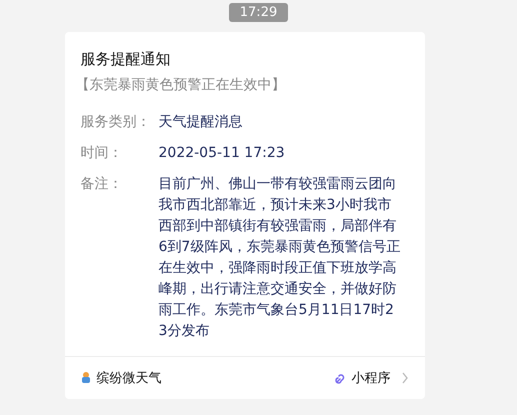  I want to click on field-label: 时间：, so click(102, 153).